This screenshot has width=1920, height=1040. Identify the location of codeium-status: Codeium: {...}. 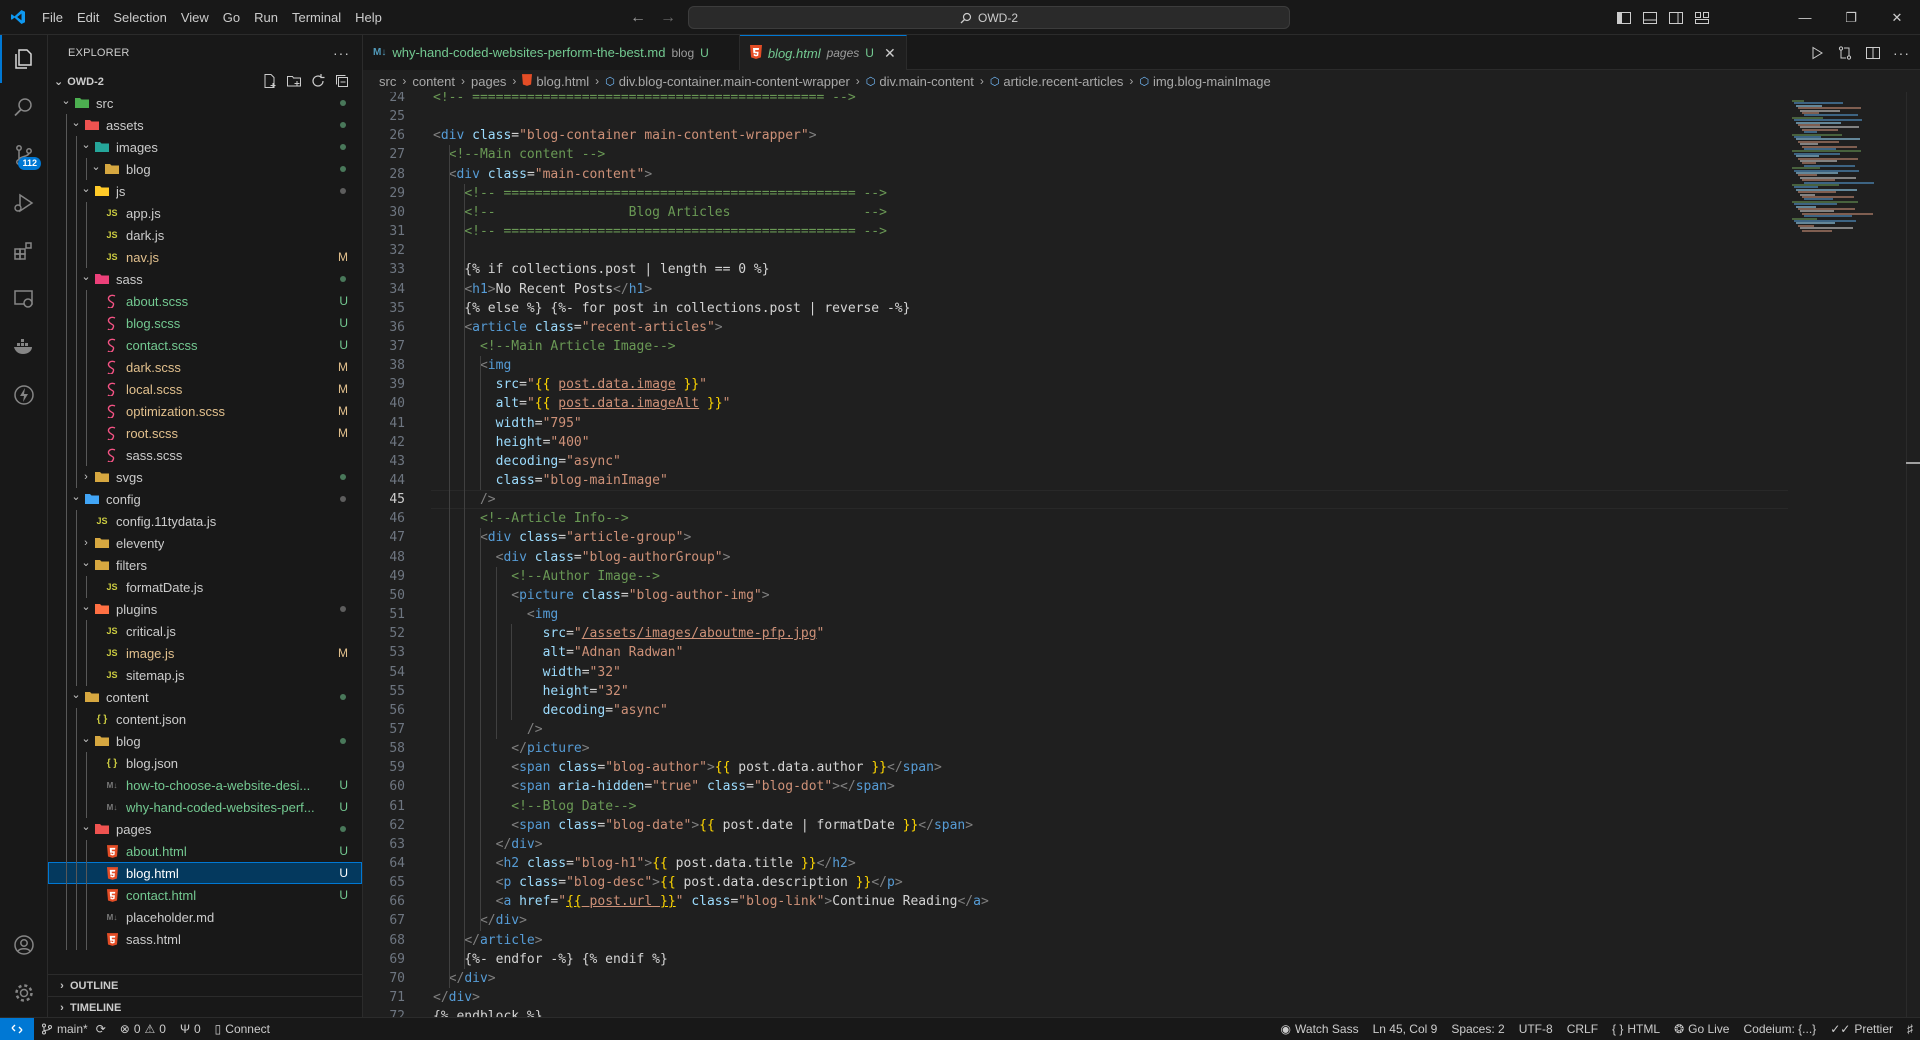
(1779, 1029).